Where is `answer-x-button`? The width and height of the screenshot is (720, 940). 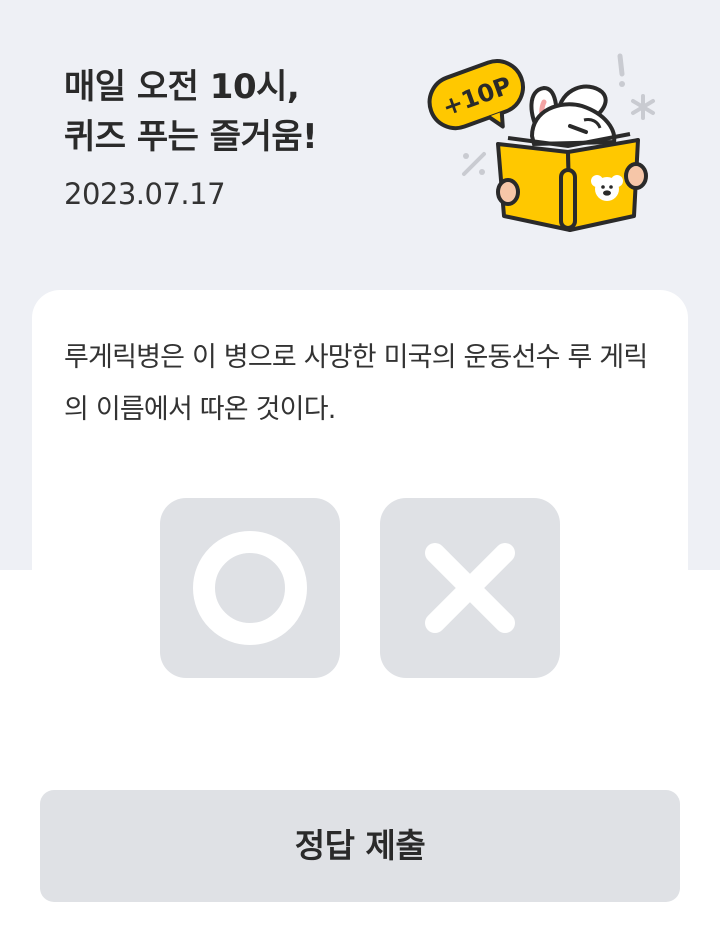 answer-x-button is located at coordinates (470, 588).